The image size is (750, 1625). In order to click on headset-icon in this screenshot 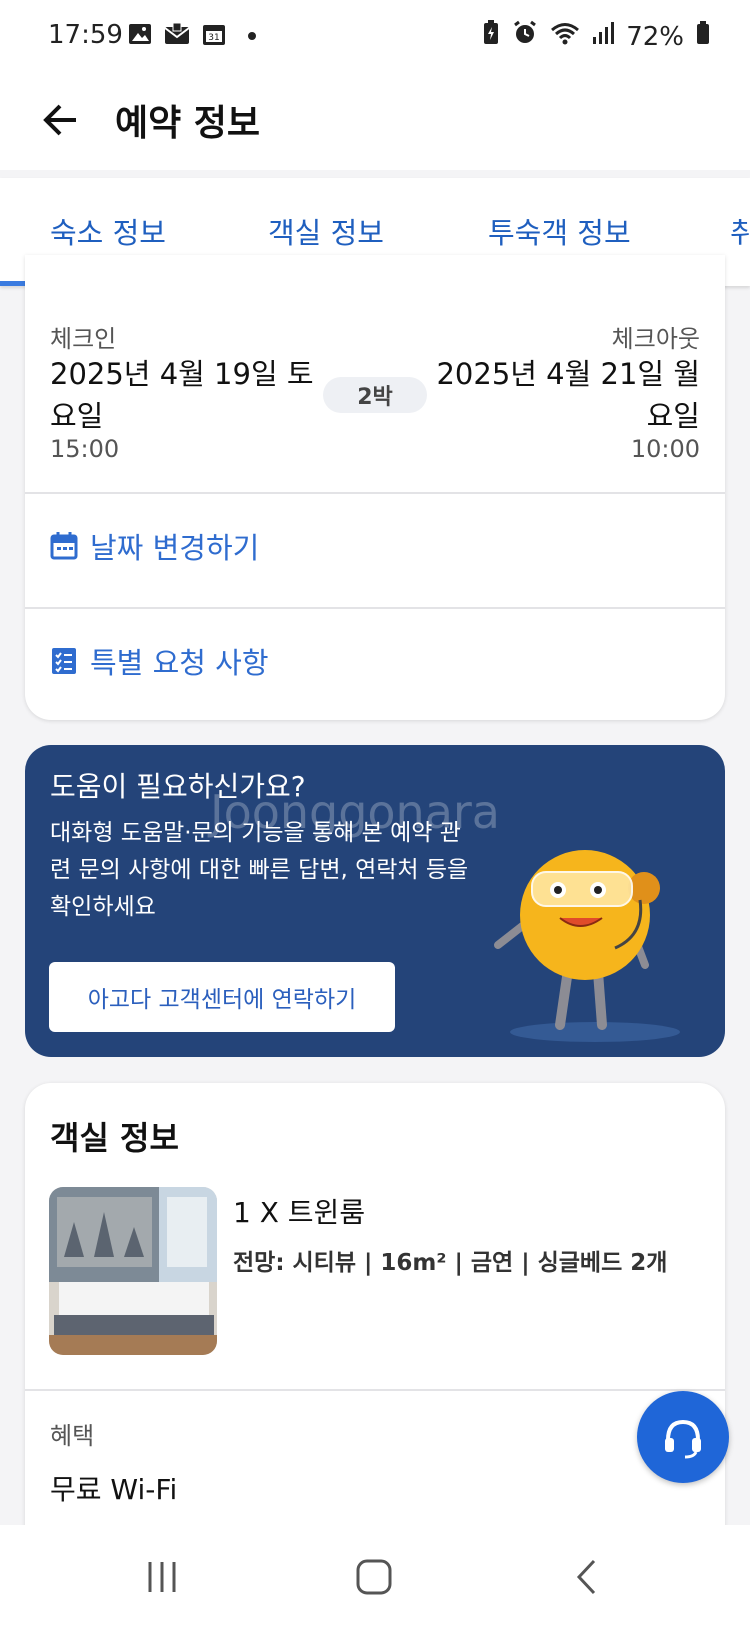, I will do `click(683, 1439)`.